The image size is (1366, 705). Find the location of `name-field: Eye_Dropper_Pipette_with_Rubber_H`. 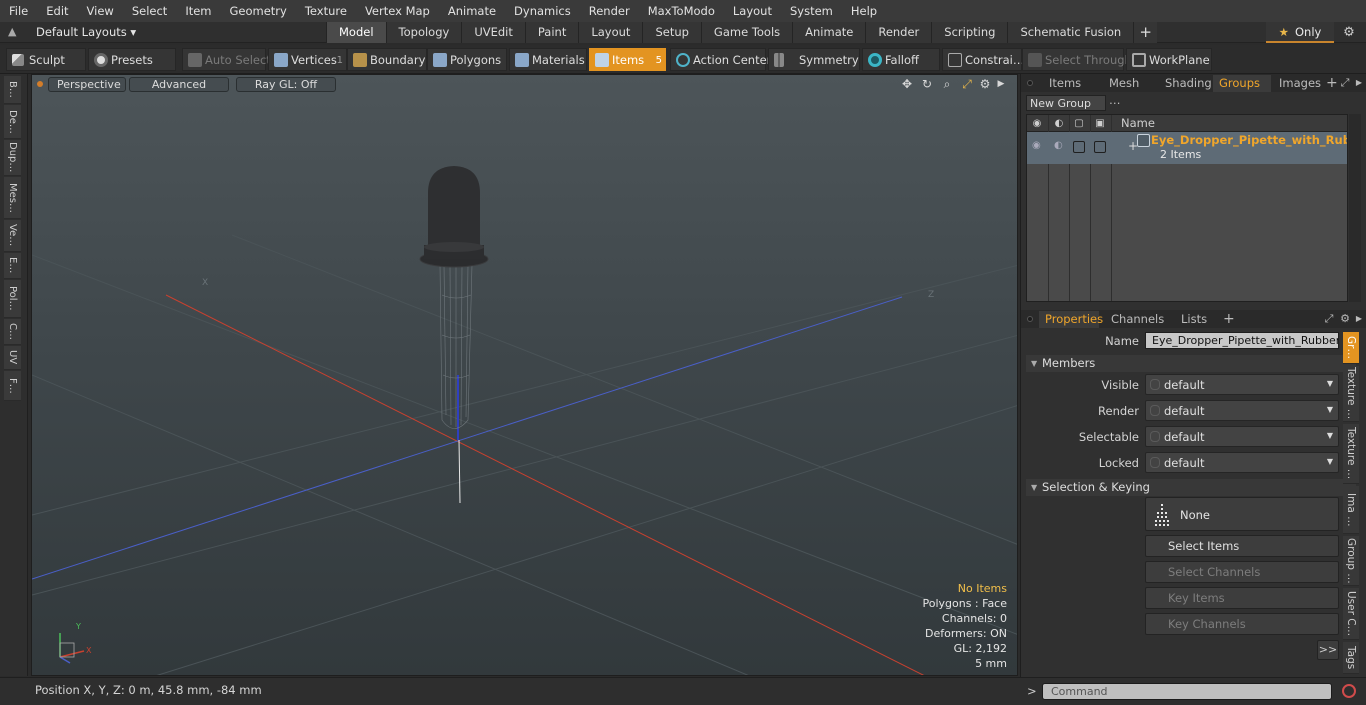

name-field: Eye_Dropper_Pipette_with_Rubber_H is located at coordinates (1242, 340).